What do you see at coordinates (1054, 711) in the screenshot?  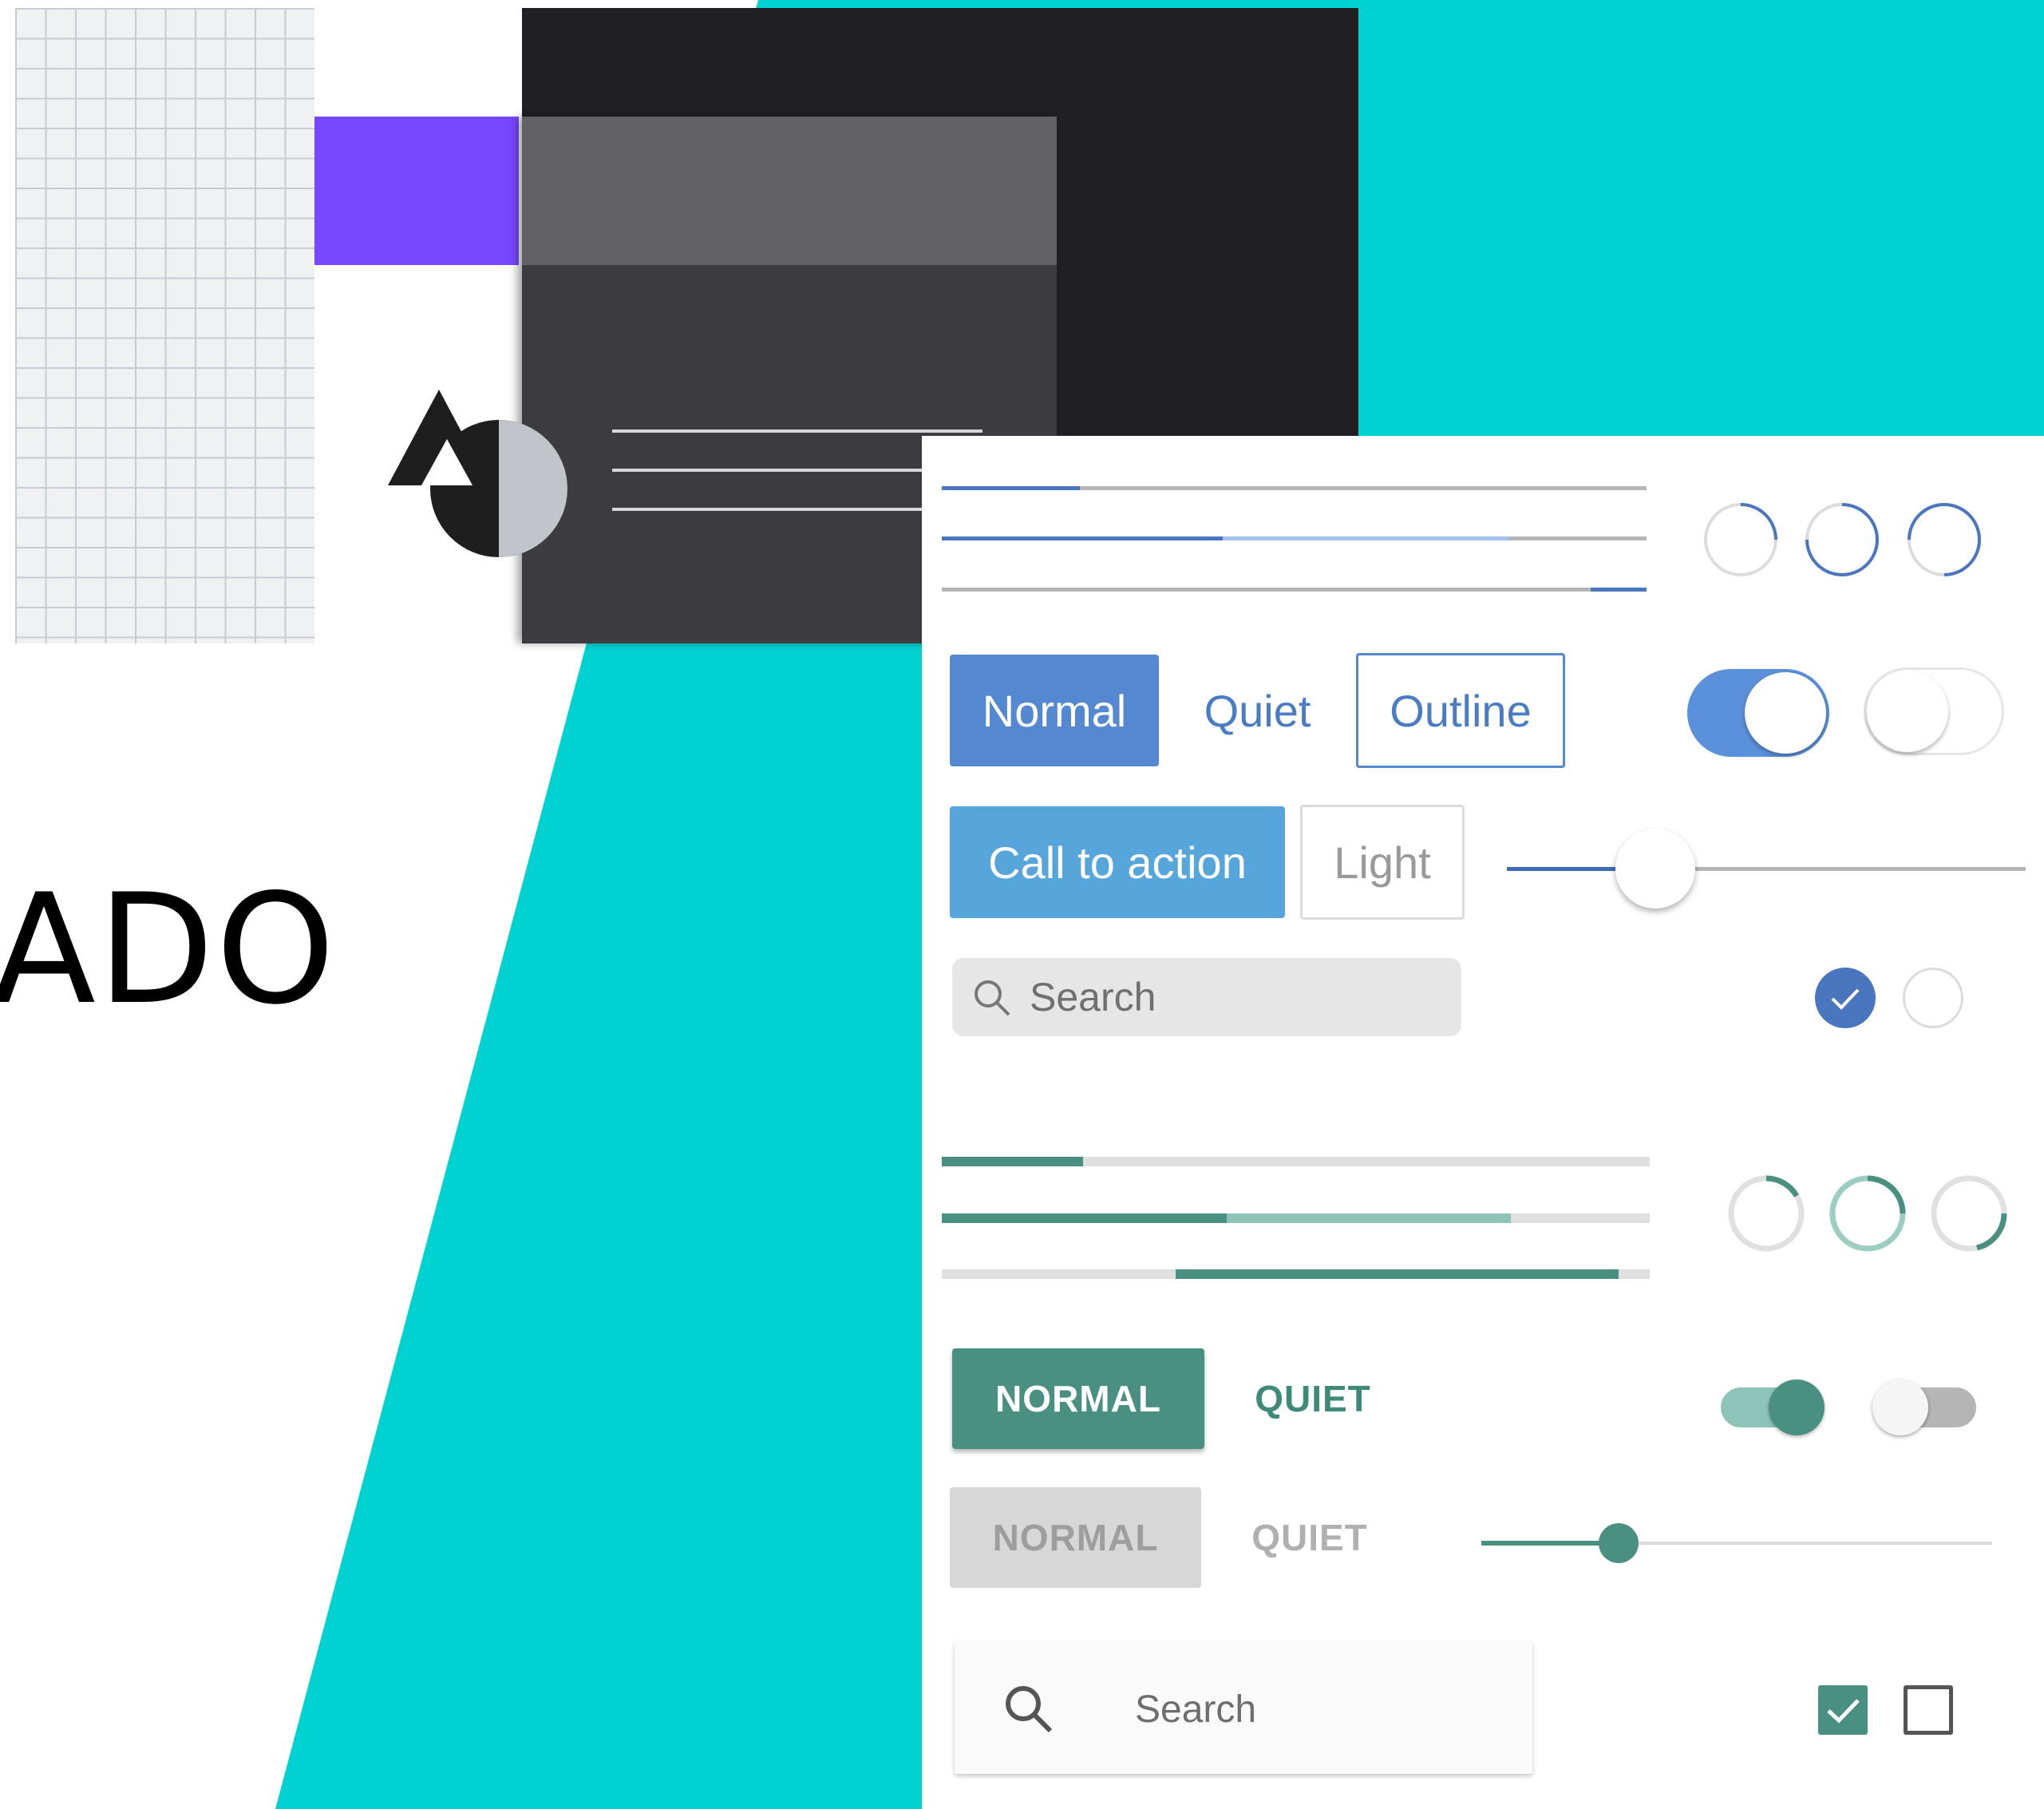 I see `normal-button: Normal` at bounding box center [1054, 711].